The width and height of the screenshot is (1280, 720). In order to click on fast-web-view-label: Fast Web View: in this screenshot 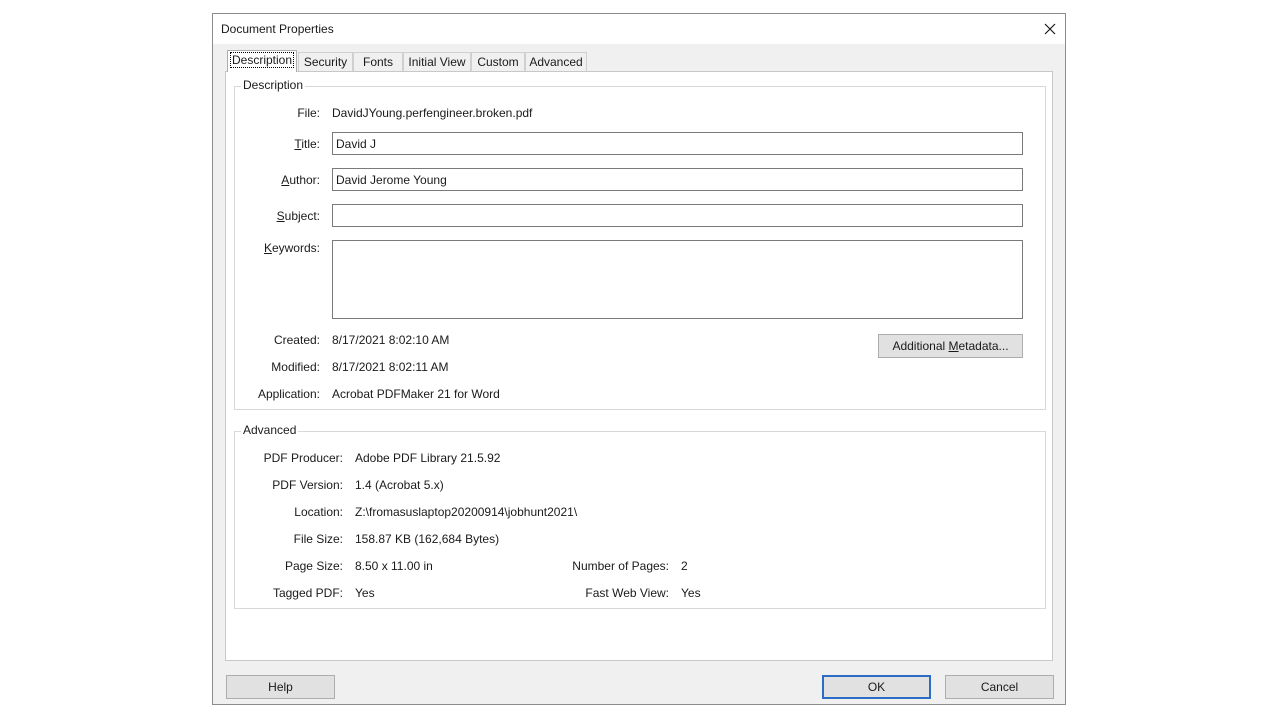, I will do `click(627, 593)`.